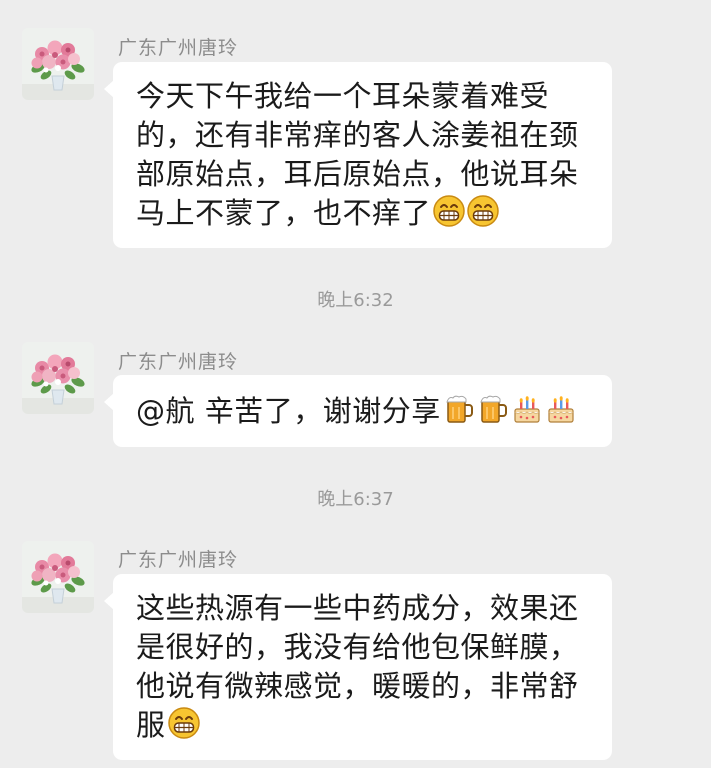  Describe the element at coordinates (355, 300) in the screenshot. I see `timestamp: 晚上6:32` at that location.